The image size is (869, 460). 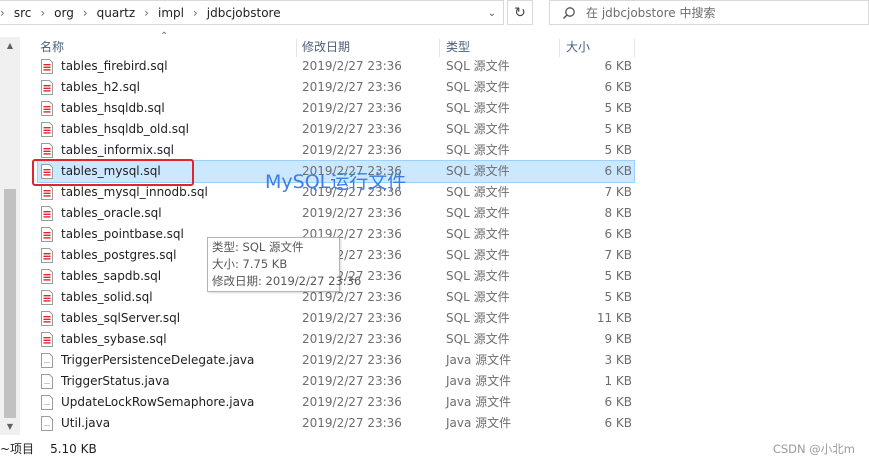 I want to click on search-input: 在 jdbcjobstore 中搜索, so click(x=709, y=12).